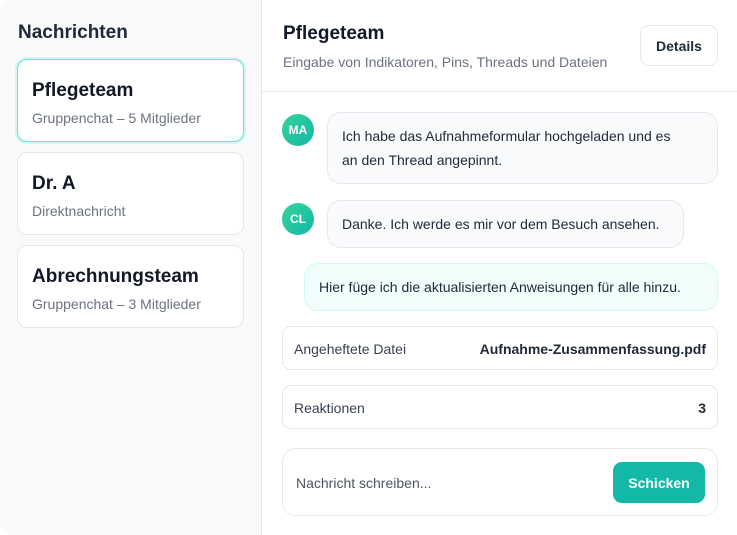 The width and height of the screenshot is (737, 535). Describe the element at coordinates (350, 349) in the screenshot. I see `pinned-file-label: Angeheftete Datei` at that location.